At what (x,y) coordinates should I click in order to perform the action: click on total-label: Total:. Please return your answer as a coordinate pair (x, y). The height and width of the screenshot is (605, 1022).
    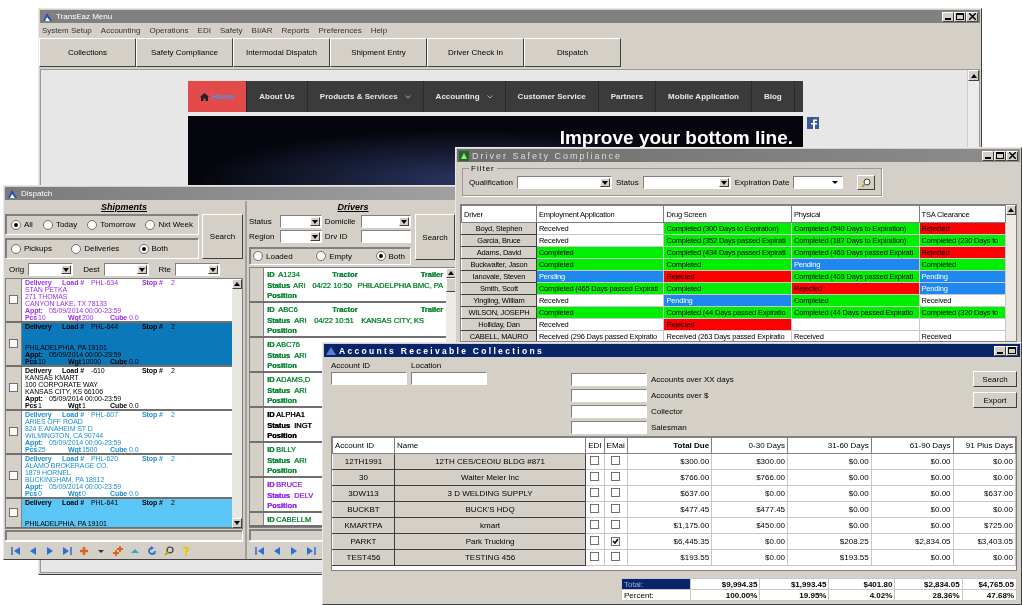
    Looking at the image, I should click on (656, 584).